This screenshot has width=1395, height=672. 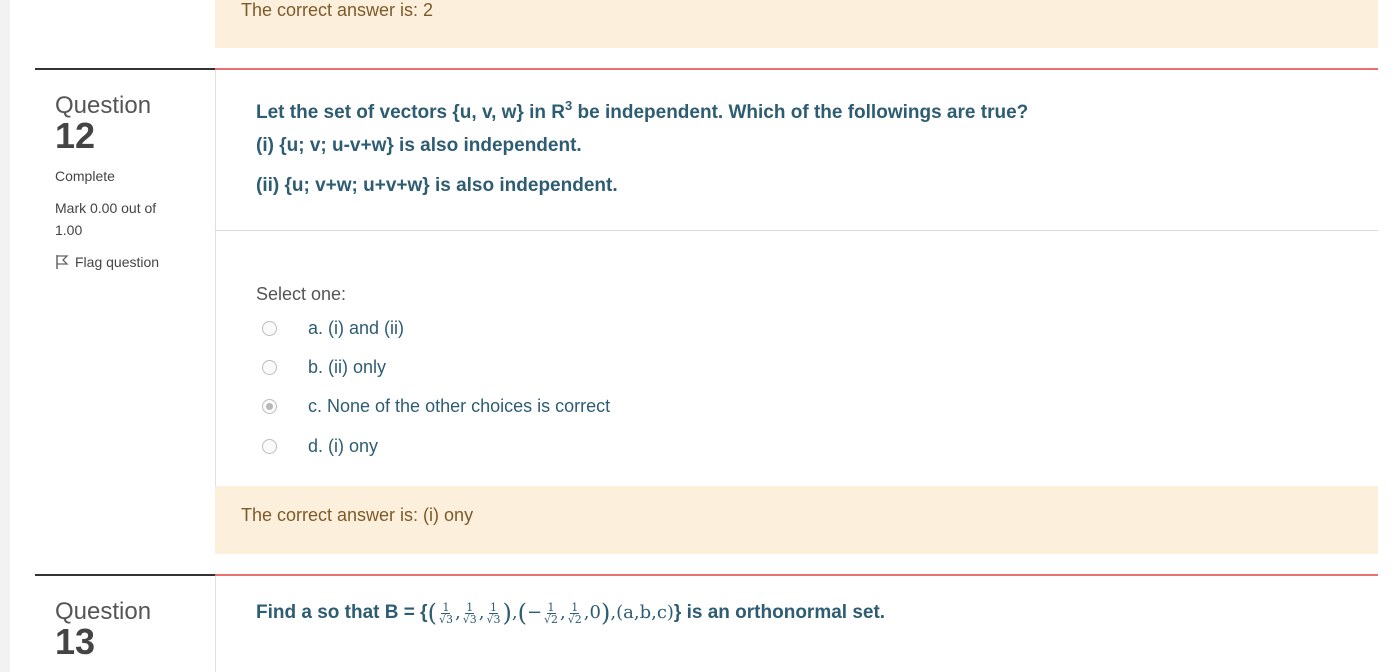 What do you see at coordinates (75, 641) in the screenshot?
I see `question-13-number: 13` at bounding box center [75, 641].